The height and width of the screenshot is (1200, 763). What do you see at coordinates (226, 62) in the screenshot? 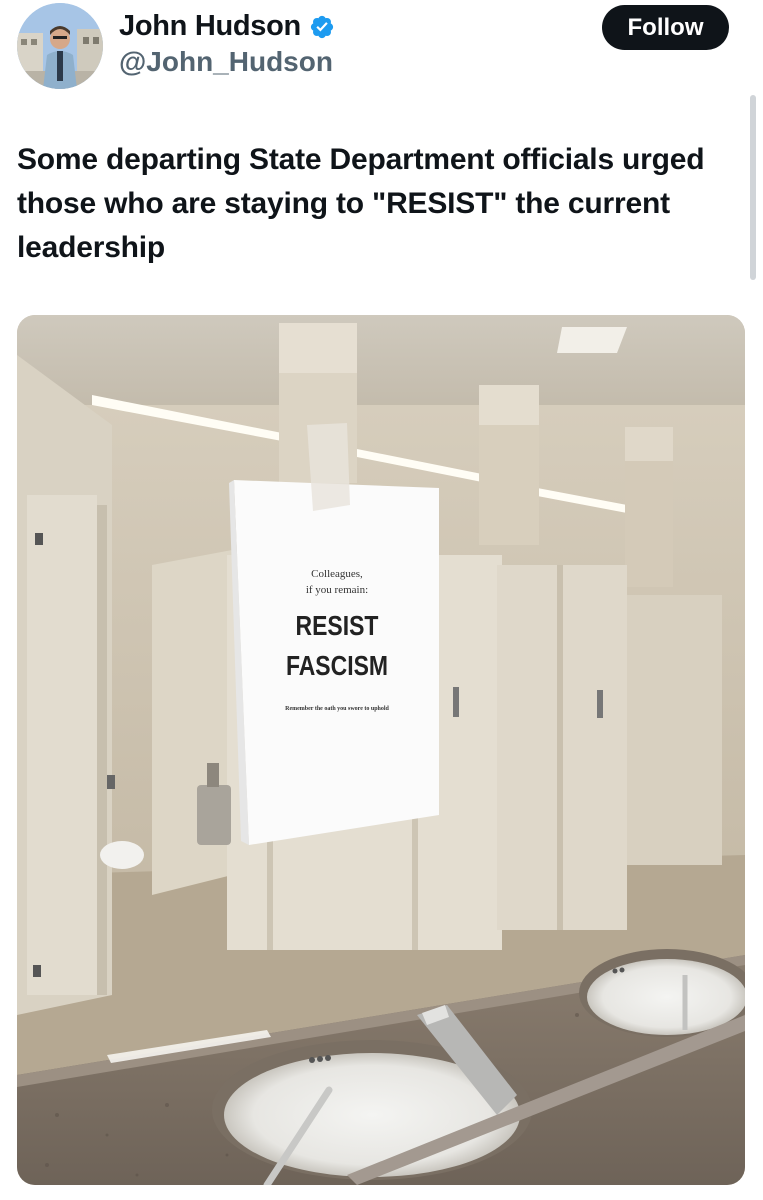
I see `user-handle: @John_Hudson` at bounding box center [226, 62].